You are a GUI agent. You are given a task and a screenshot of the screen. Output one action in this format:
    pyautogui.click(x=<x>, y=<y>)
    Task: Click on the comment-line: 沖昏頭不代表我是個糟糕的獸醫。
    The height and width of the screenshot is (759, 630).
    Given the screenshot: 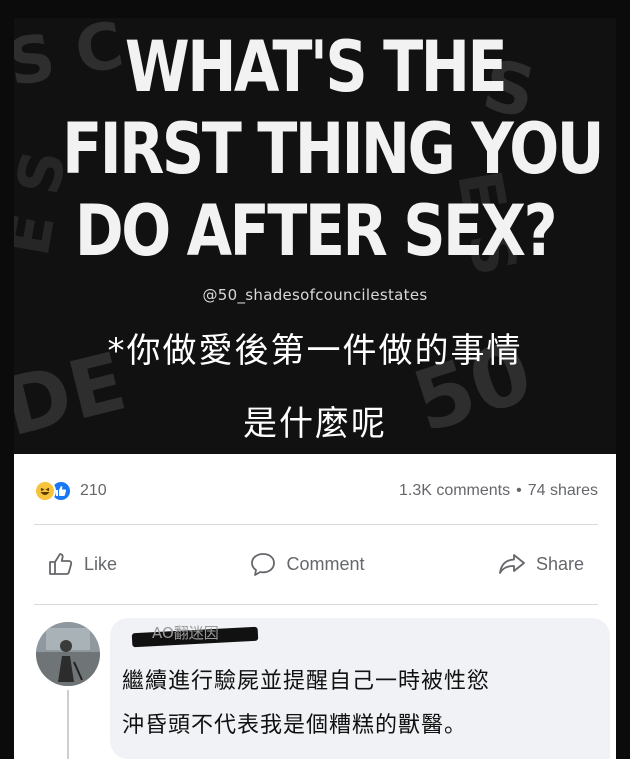 What is the action you would take?
    pyautogui.click(x=295, y=725)
    